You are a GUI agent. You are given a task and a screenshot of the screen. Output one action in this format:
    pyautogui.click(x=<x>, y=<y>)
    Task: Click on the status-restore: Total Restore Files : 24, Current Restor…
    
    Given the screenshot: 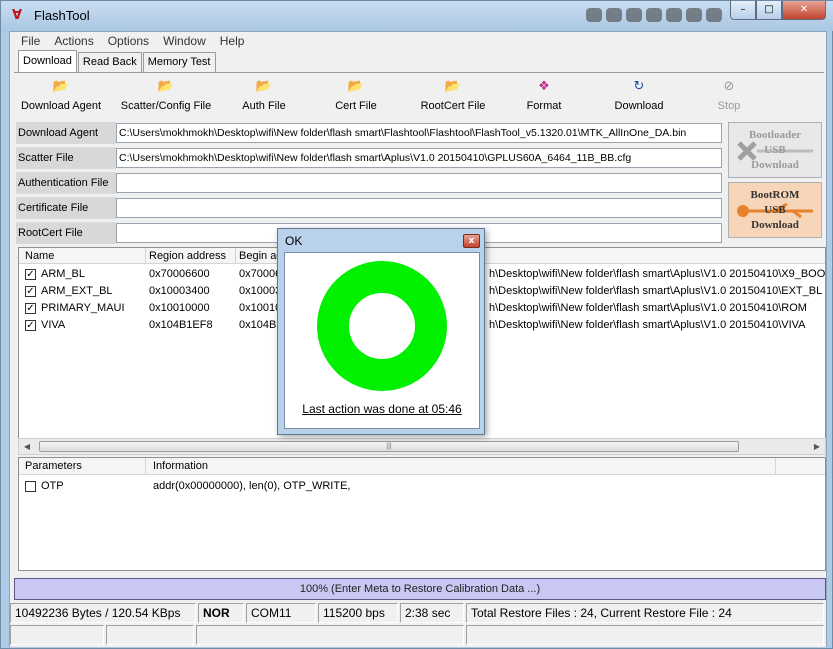 What is the action you would take?
    pyautogui.click(x=645, y=613)
    